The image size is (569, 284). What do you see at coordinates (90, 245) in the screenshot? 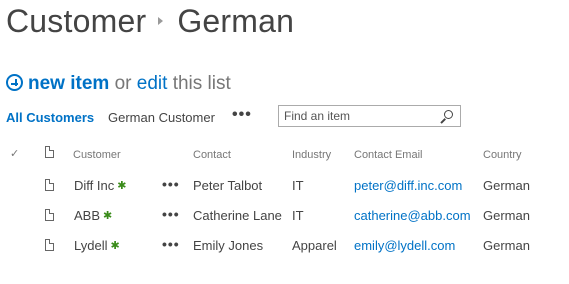
I see `customer-name: Lydell` at bounding box center [90, 245].